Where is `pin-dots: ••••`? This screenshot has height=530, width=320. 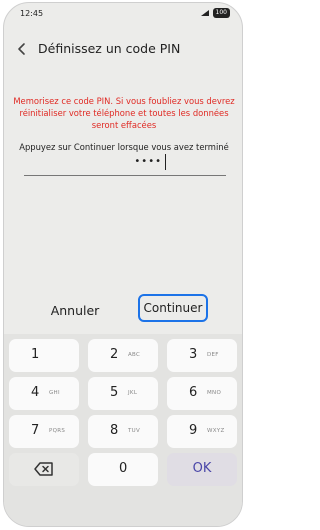 pin-dots: •••• is located at coordinates (148, 161).